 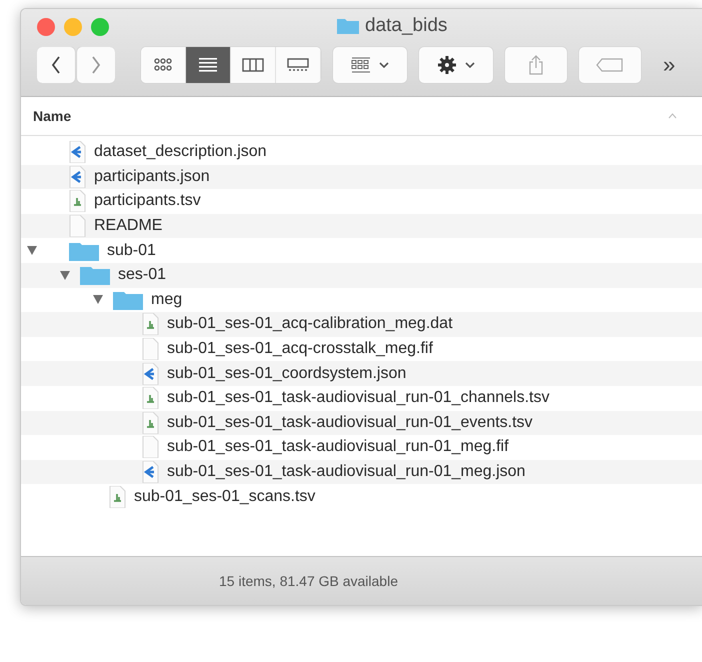 I want to click on gear-icon, so click(x=447, y=65).